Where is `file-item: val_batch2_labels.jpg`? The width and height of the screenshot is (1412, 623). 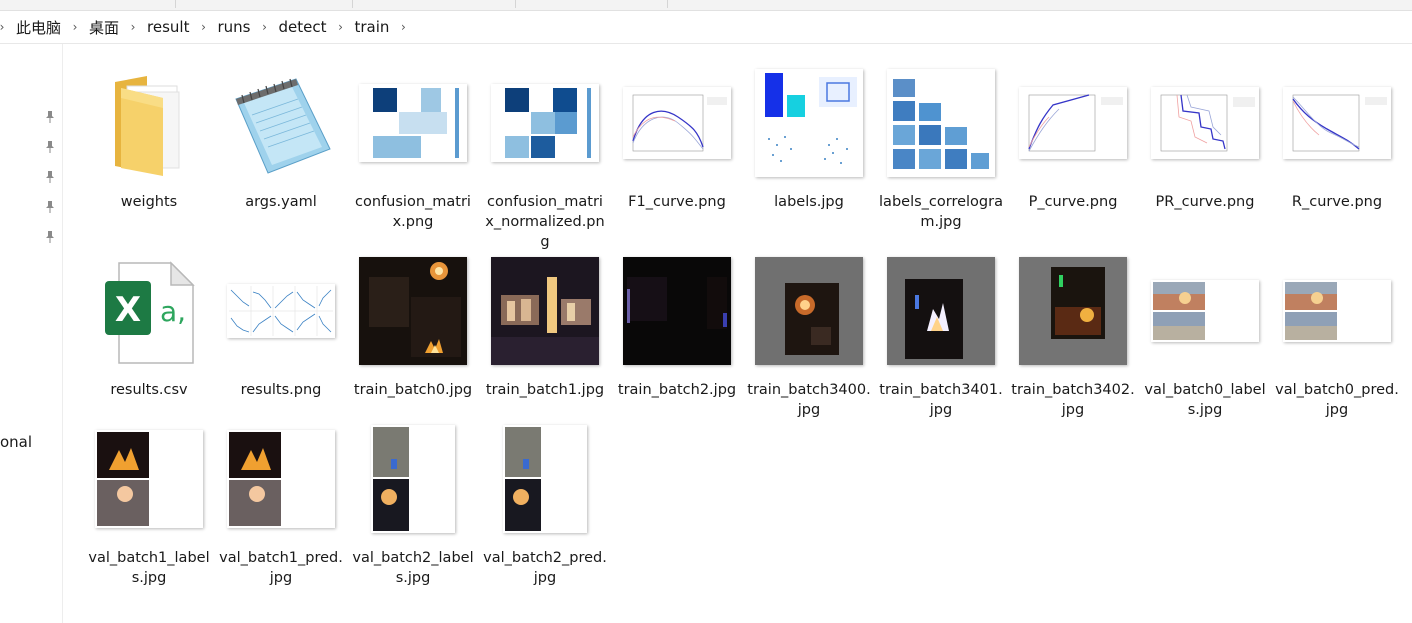
file-item: val_batch2_labels.jpg is located at coordinates (413, 503).